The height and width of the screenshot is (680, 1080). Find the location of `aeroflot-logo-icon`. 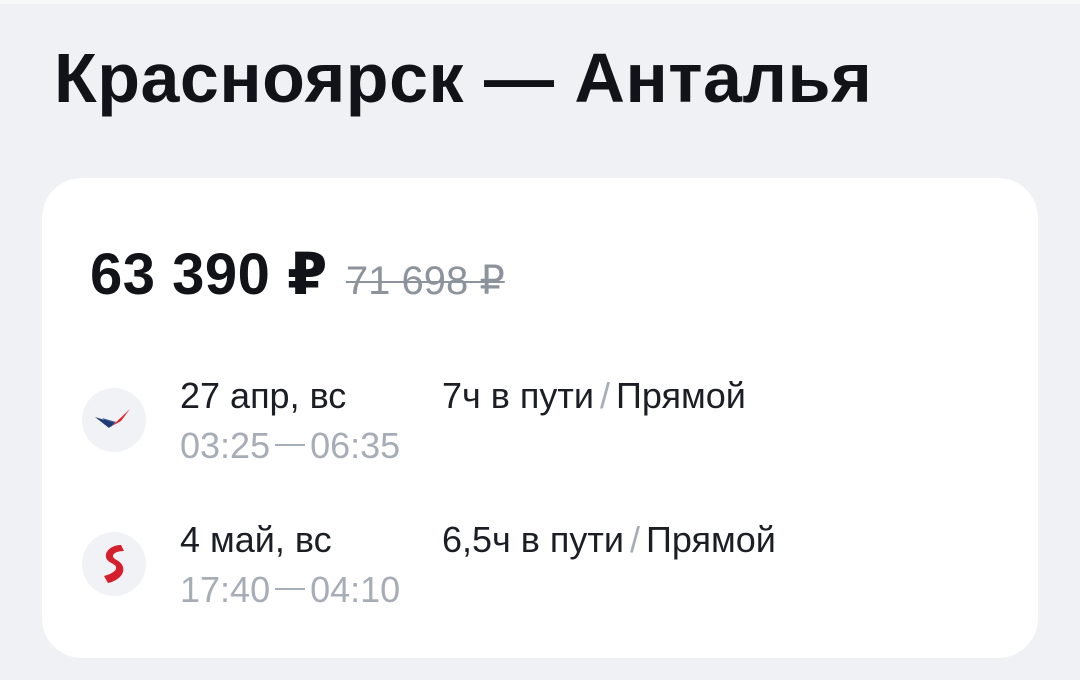

aeroflot-logo-icon is located at coordinates (114, 420).